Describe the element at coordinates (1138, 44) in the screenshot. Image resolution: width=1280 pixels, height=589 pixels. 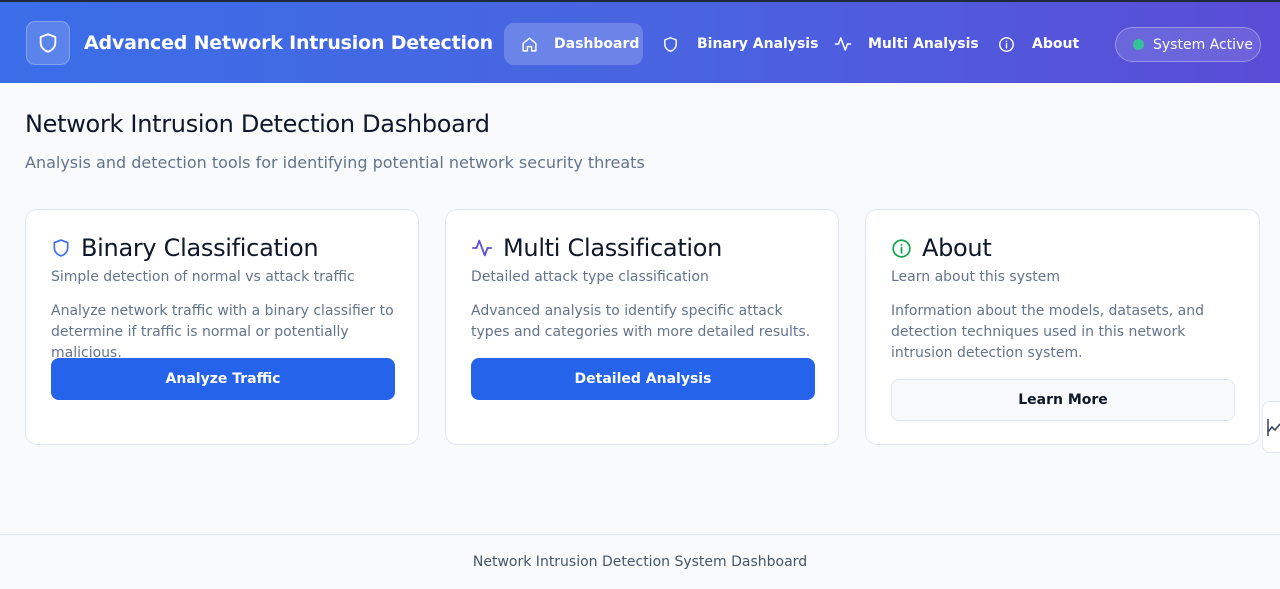
I see `status-dot` at that location.